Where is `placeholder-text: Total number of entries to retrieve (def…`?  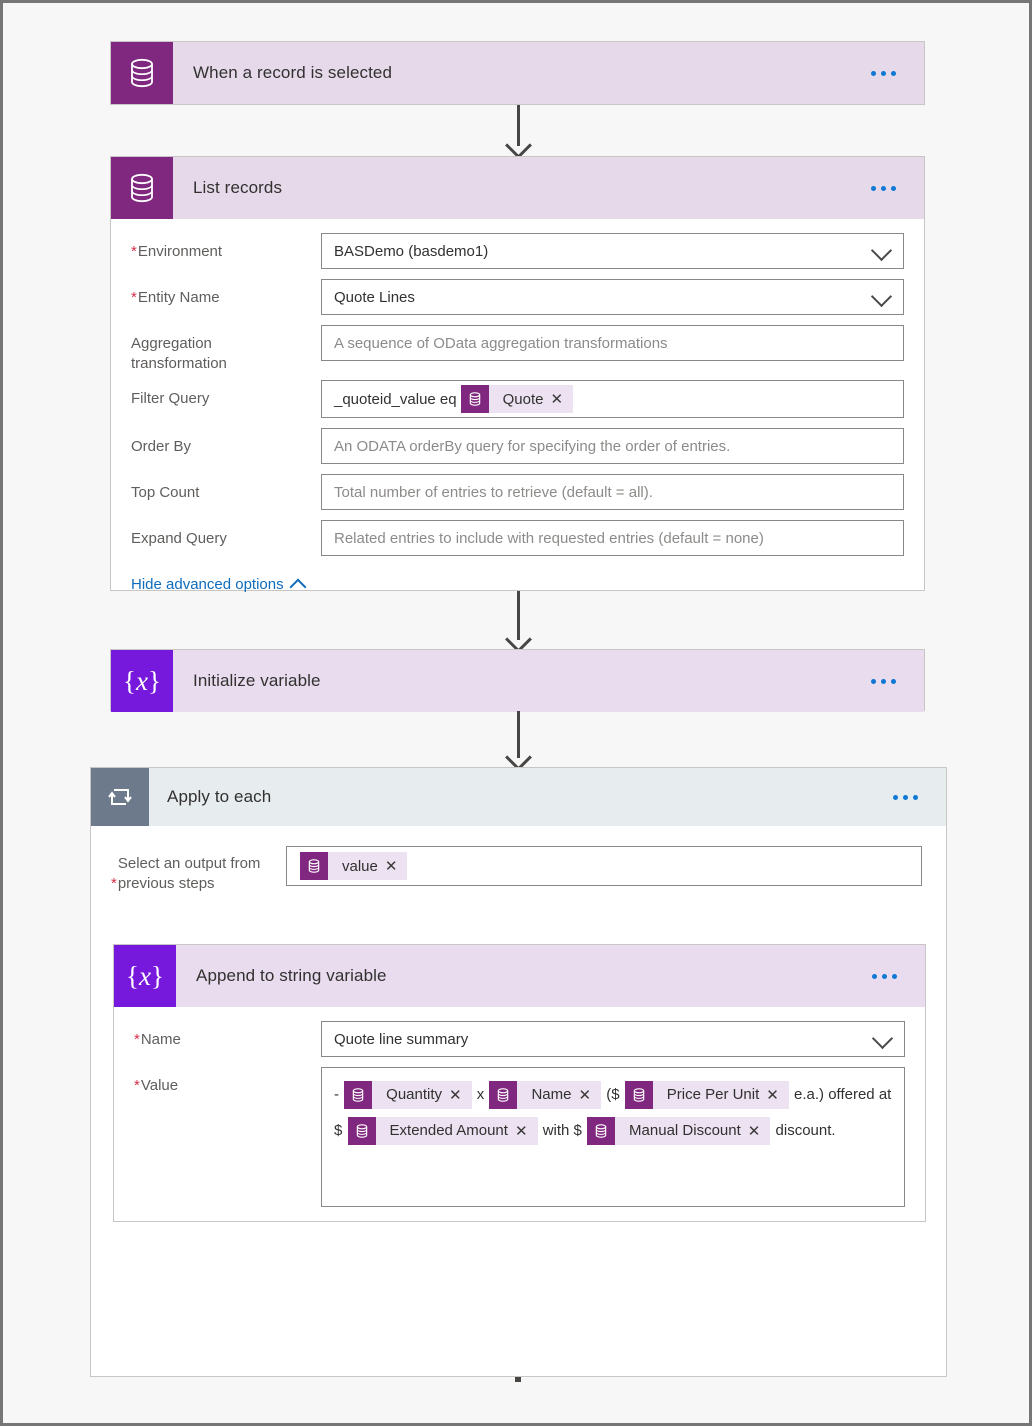
placeholder-text: Total number of entries to retrieve (def… is located at coordinates (493, 492).